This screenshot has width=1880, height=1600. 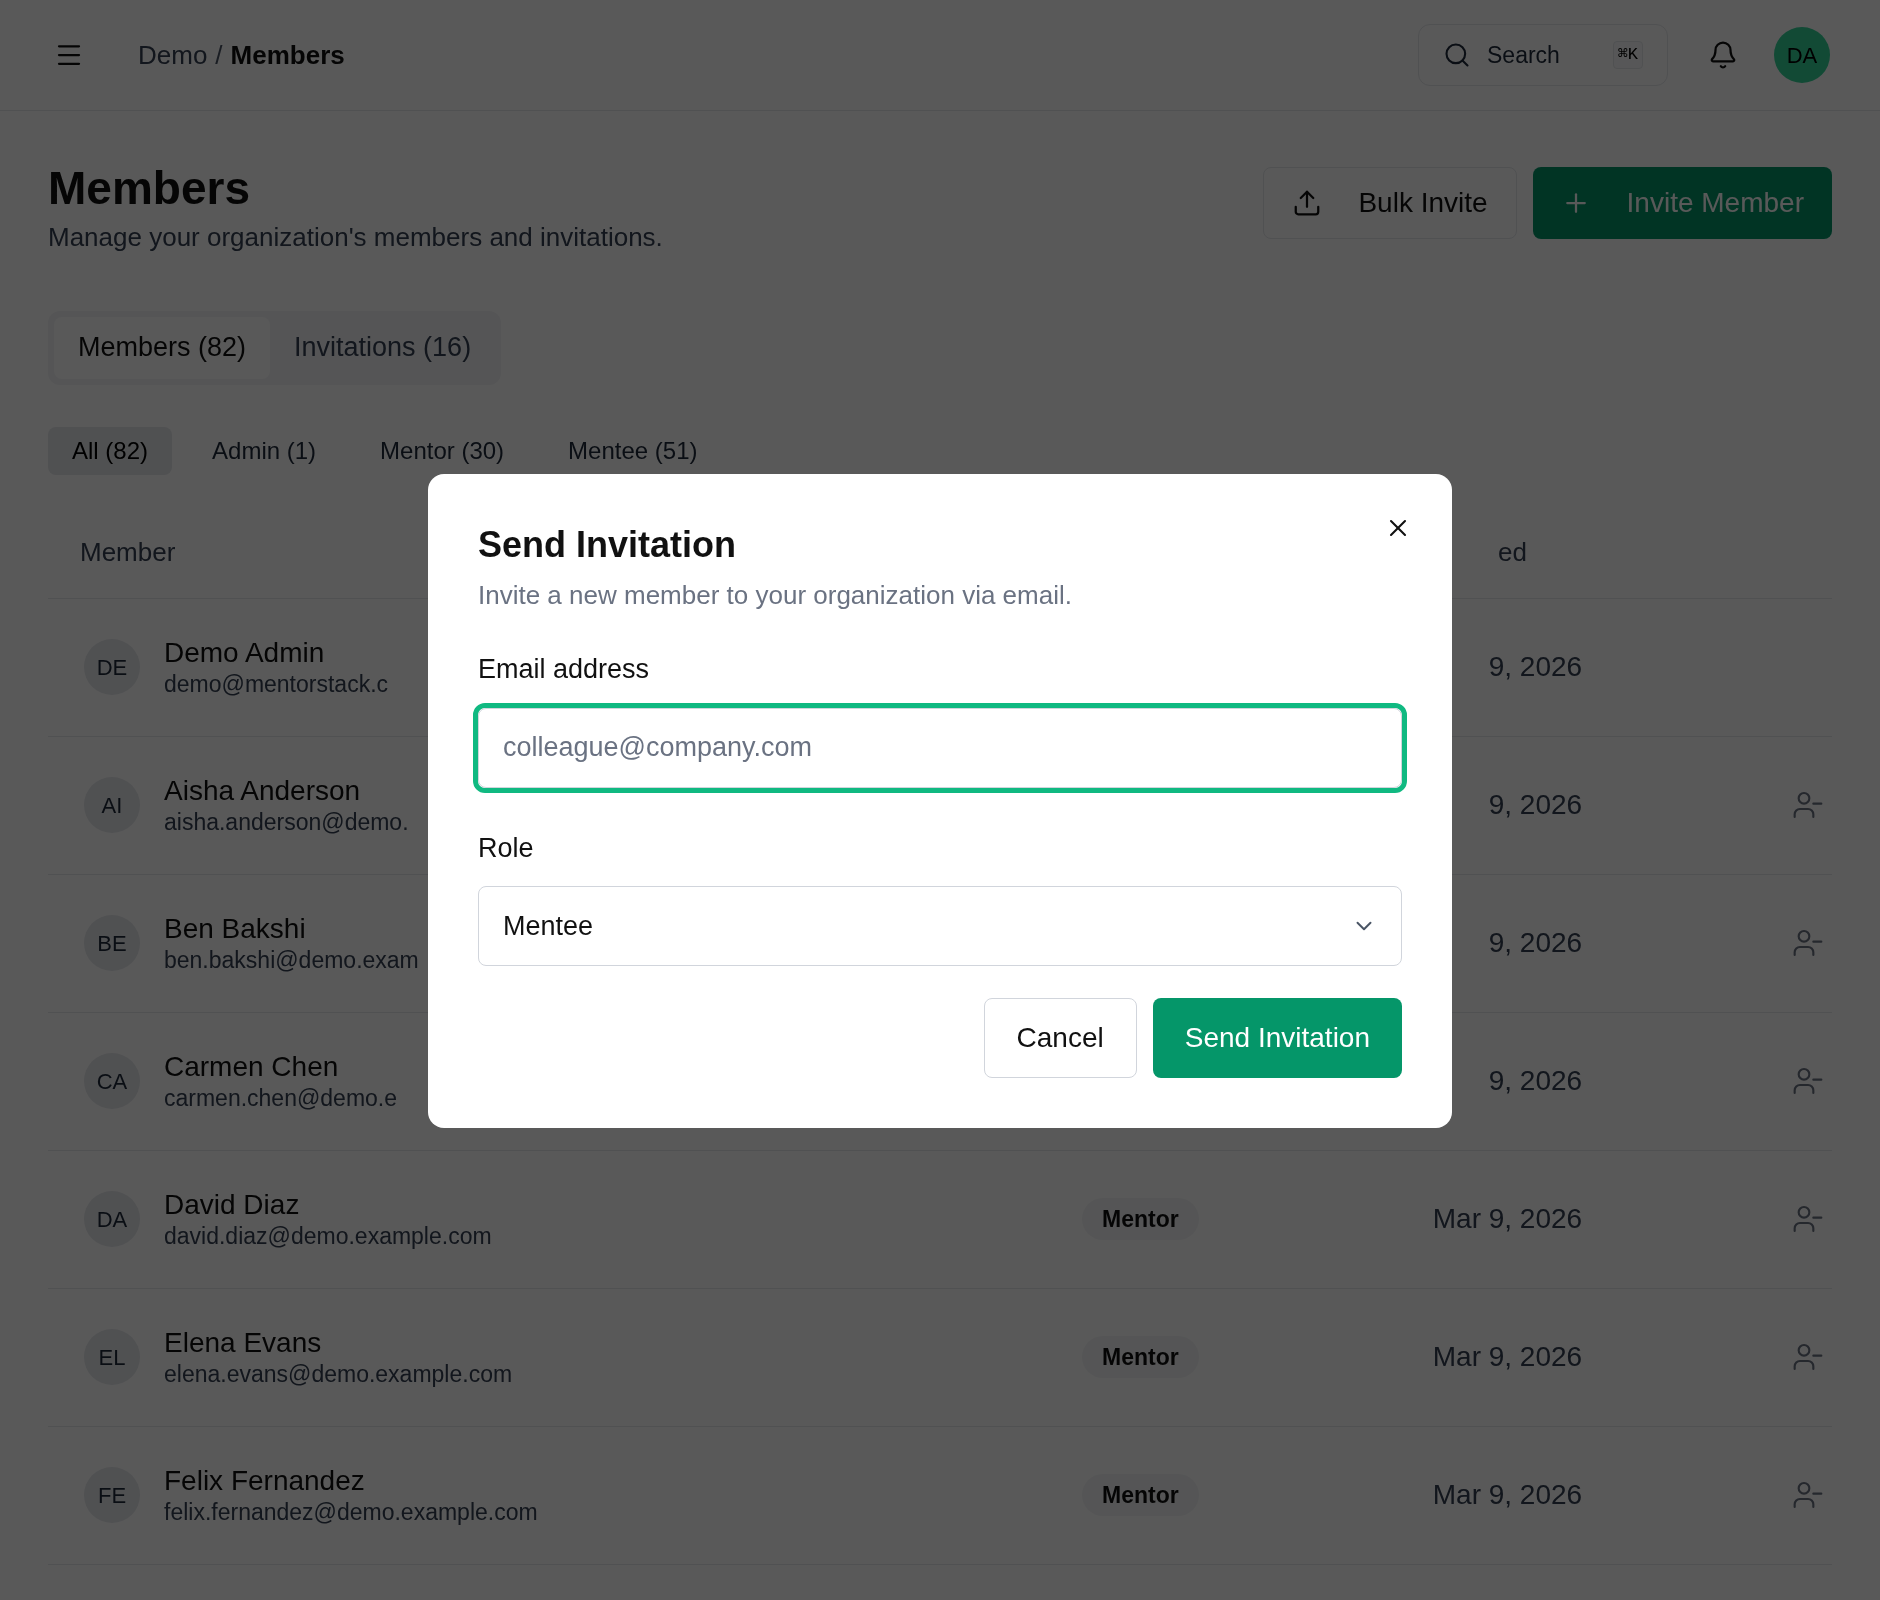 I want to click on member-email: david.diaz@demo.example.com, so click(x=328, y=1236).